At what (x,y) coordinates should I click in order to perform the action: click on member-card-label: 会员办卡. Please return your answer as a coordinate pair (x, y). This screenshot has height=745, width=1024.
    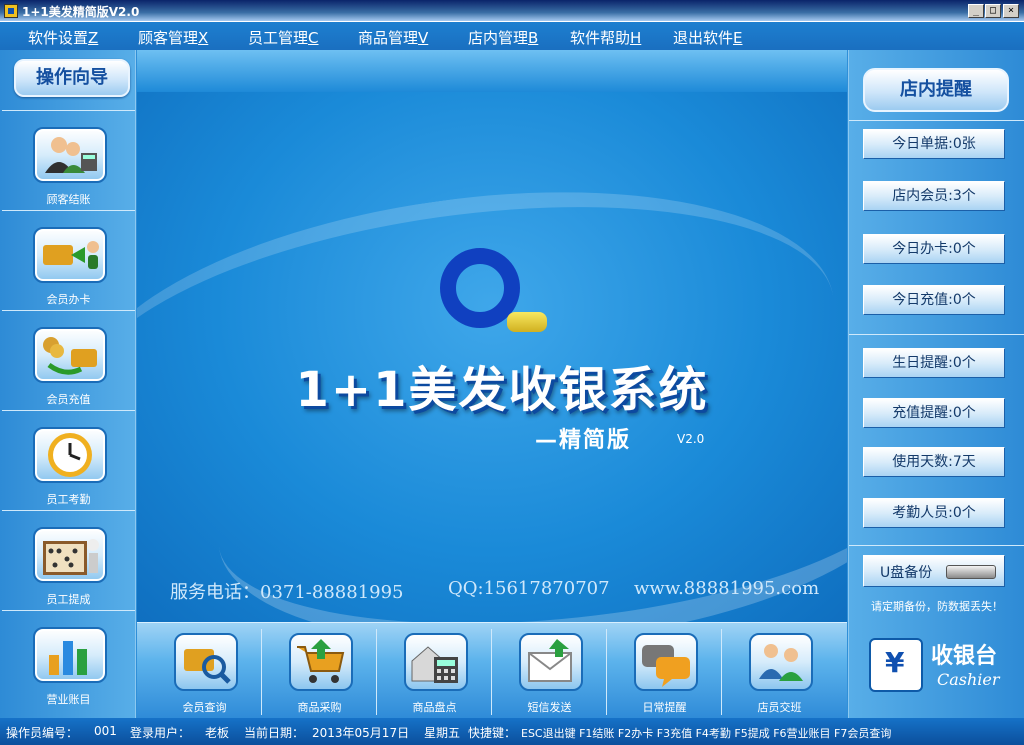
    Looking at the image, I should click on (68, 299).